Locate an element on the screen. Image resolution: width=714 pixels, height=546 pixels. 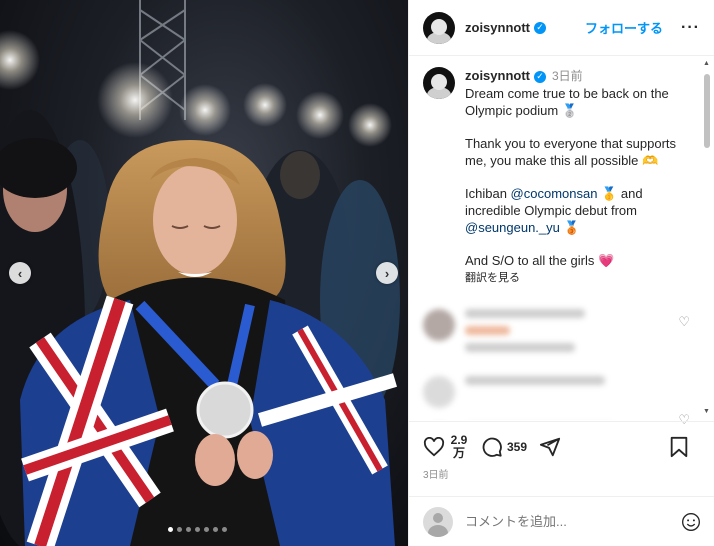
post-timestamp: 3日前 is located at coordinates (436, 475).